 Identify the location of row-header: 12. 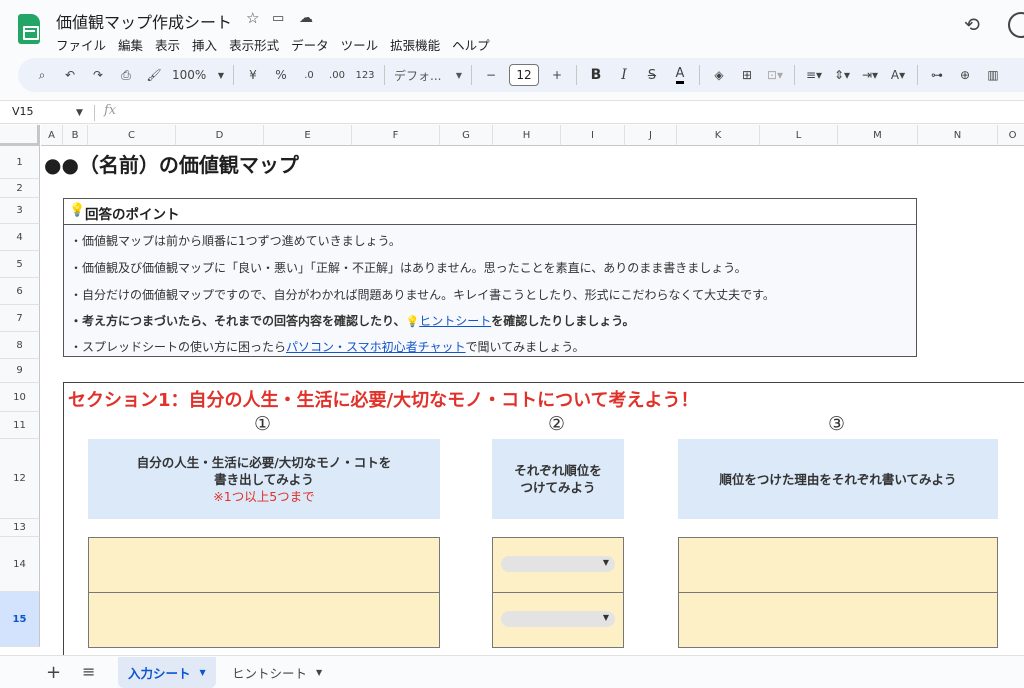
(20, 479).